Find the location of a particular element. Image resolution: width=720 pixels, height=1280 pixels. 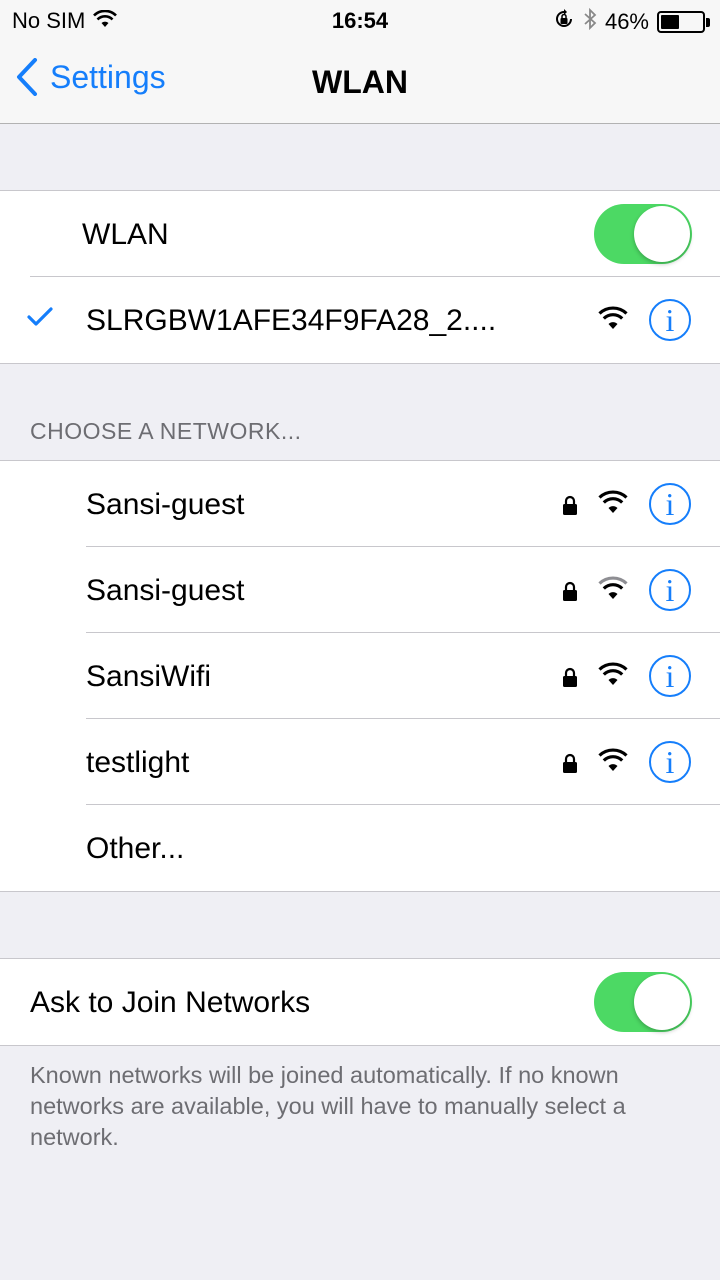

navigation-bar: Settings WLAN is located at coordinates (360, 82).